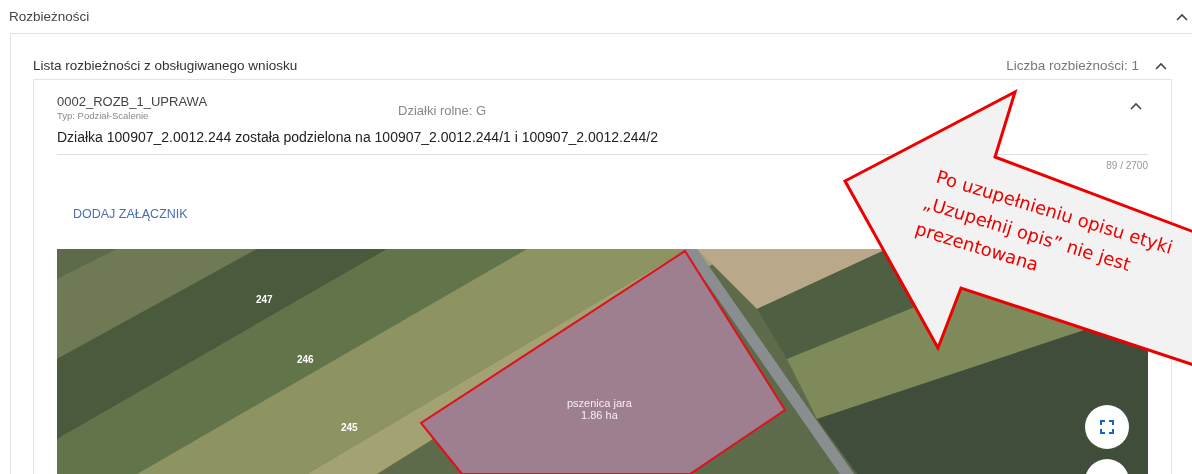 The width and height of the screenshot is (1192, 474). I want to click on parcel-number: 245, so click(349, 427).